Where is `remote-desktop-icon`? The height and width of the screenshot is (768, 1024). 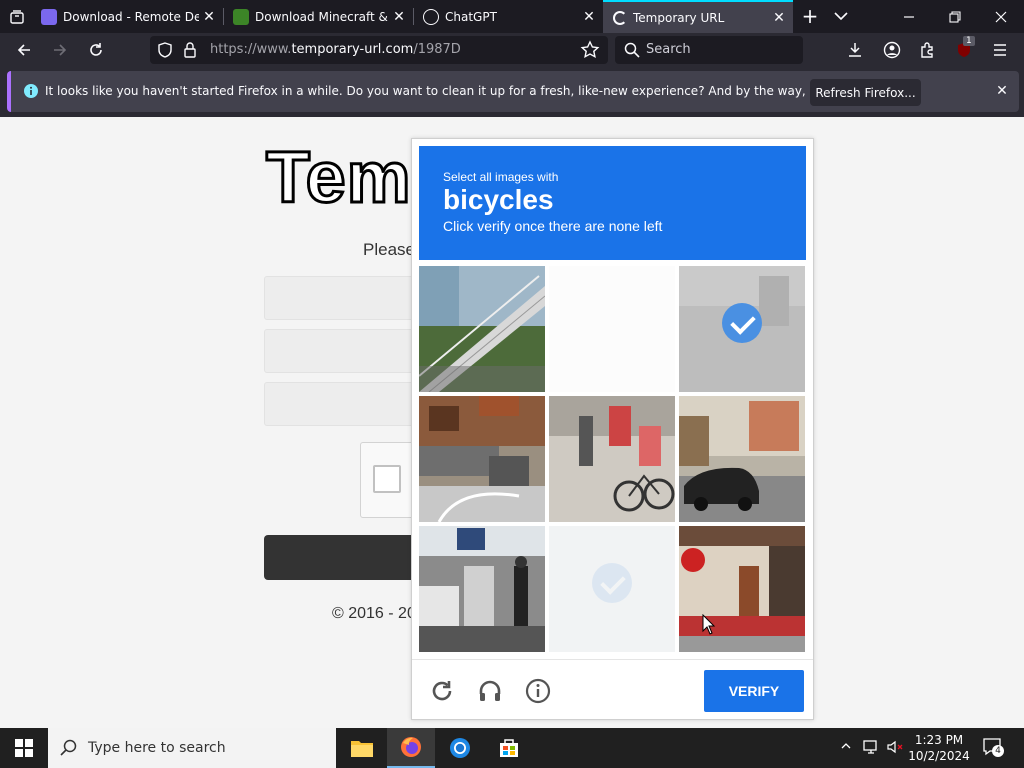 remote-desktop-icon is located at coordinates (49, 16).